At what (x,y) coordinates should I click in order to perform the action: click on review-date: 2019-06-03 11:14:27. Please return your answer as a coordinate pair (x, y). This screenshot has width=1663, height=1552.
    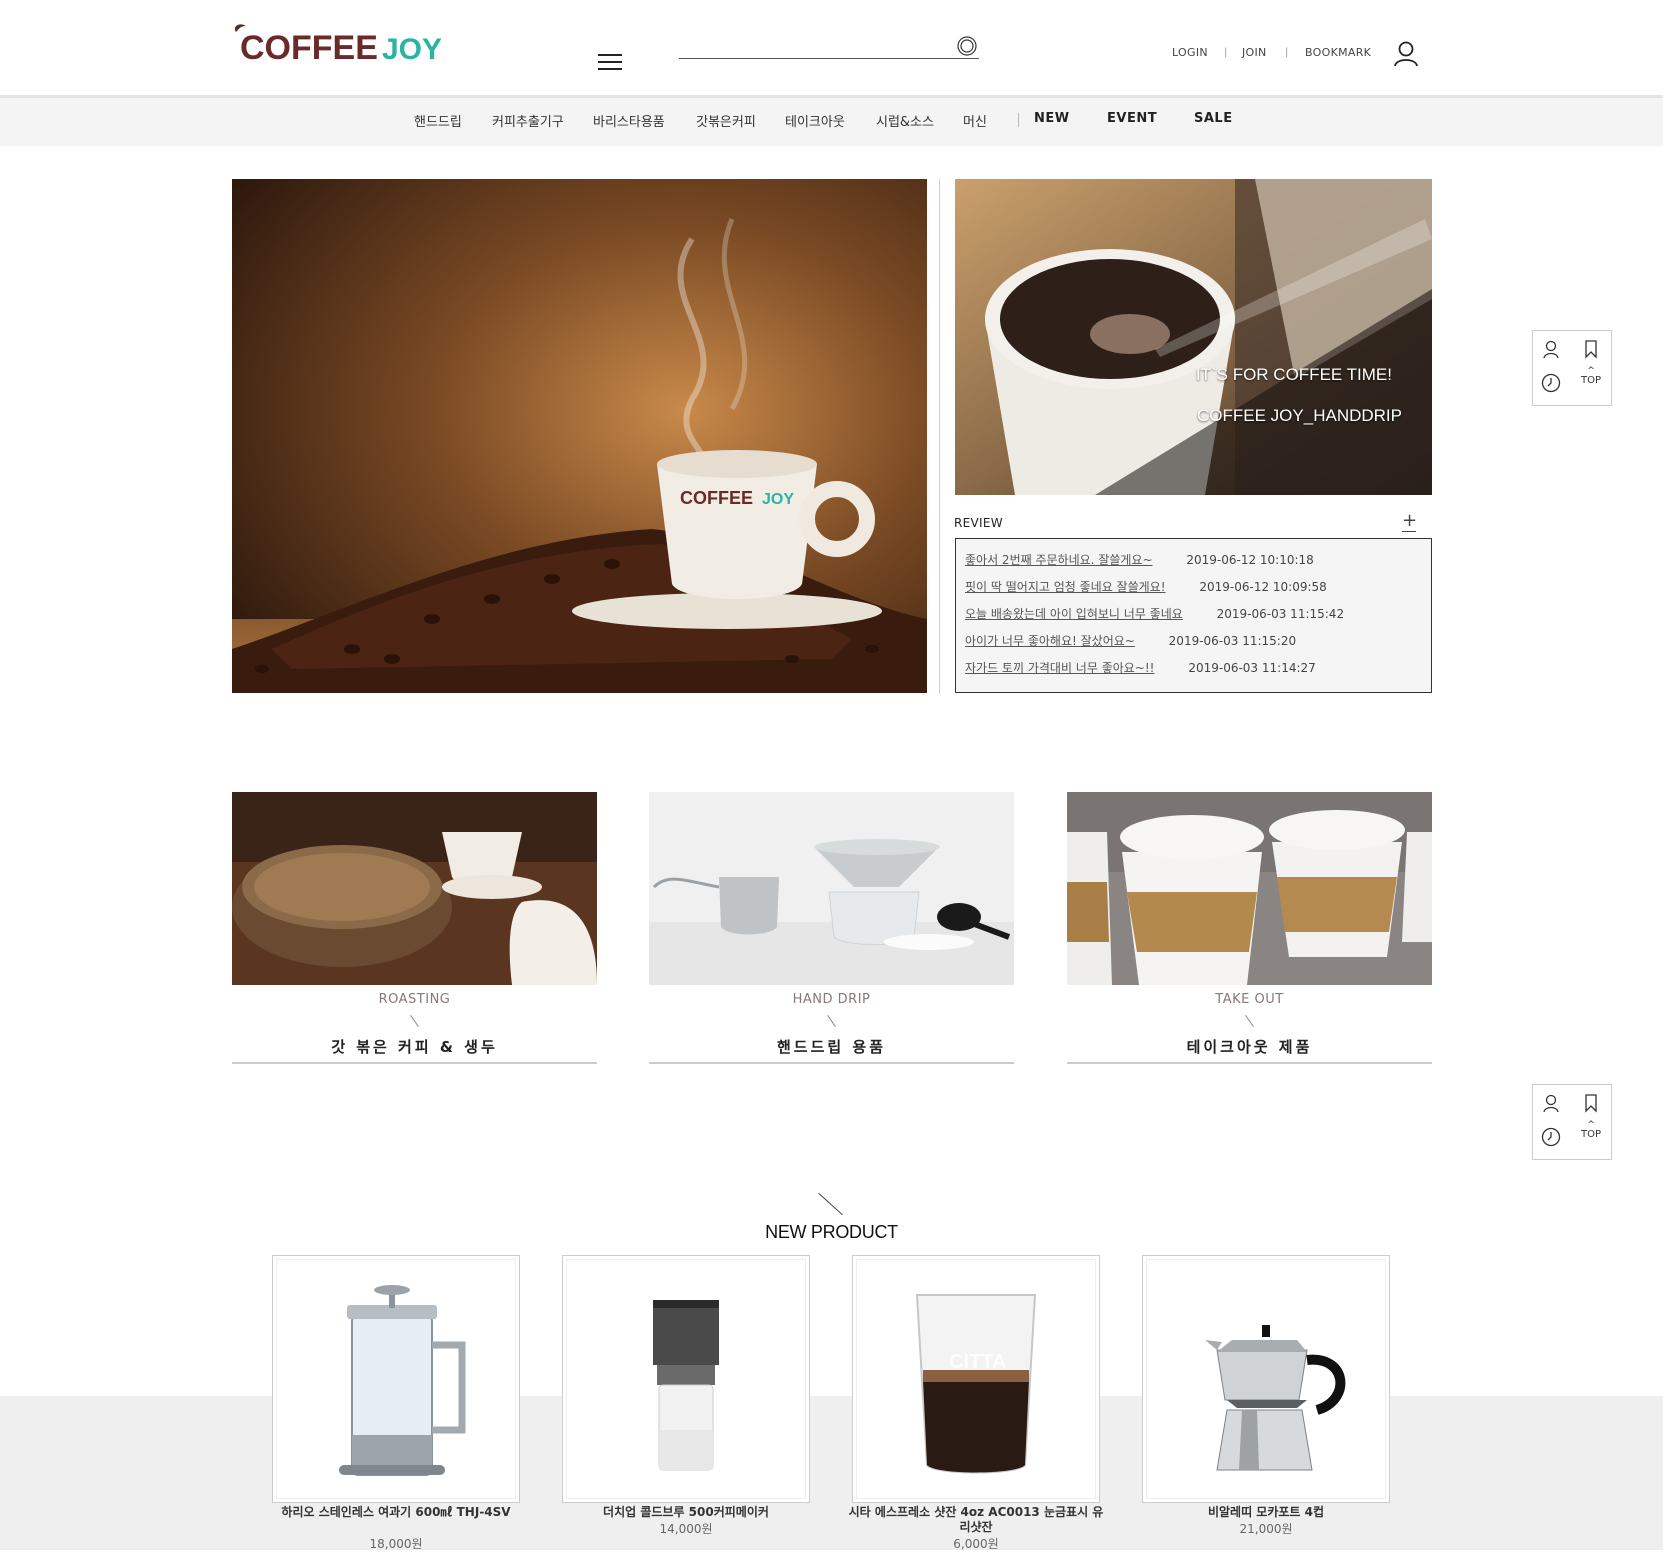
    Looking at the image, I should click on (1252, 668).